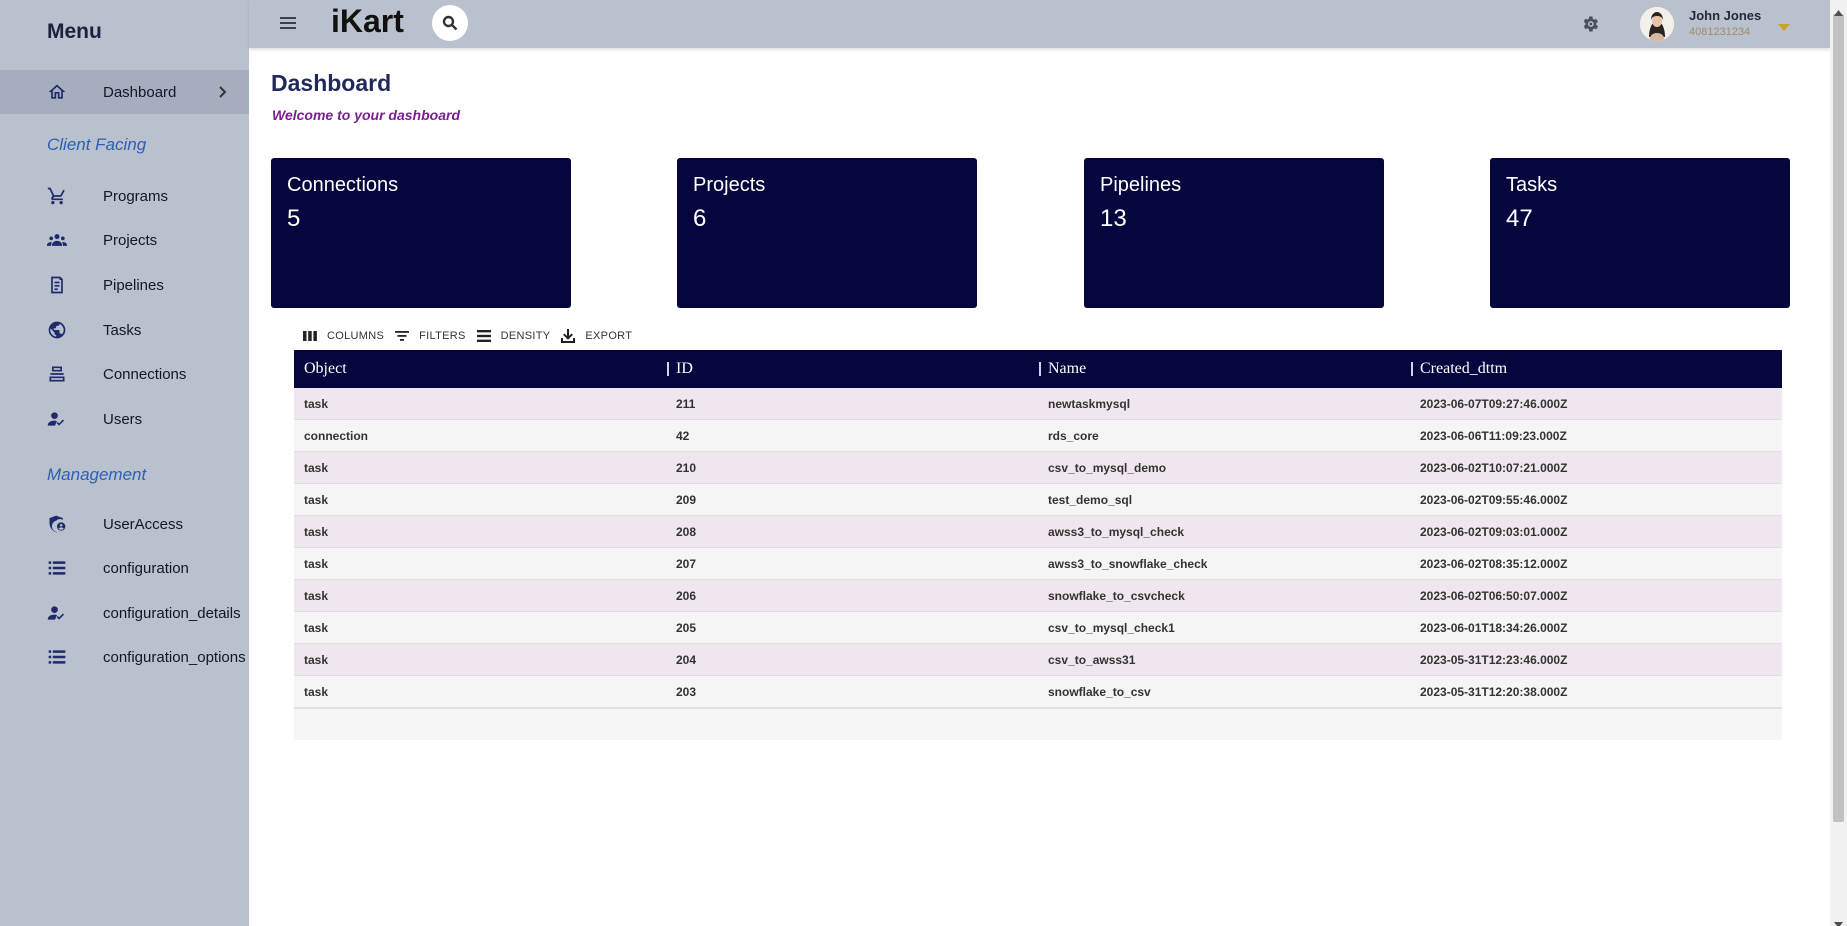  I want to click on receipt-icon, so click(57, 285).